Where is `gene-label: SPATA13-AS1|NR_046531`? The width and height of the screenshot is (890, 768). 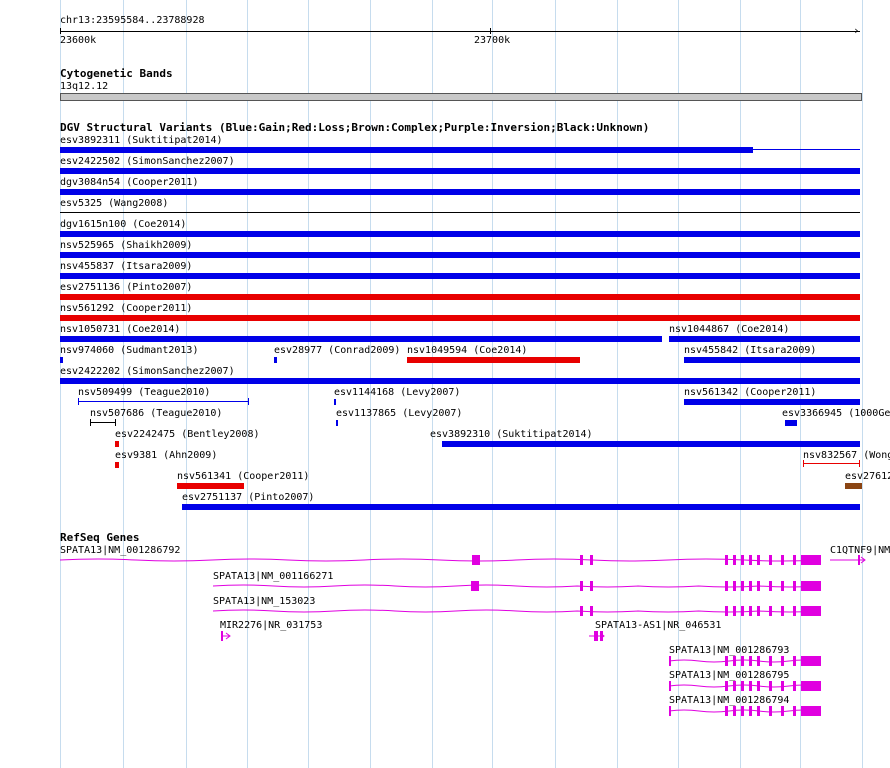 gene-label: SPATA13-AS1|NR_046531 is located at coordinates (658, 625).